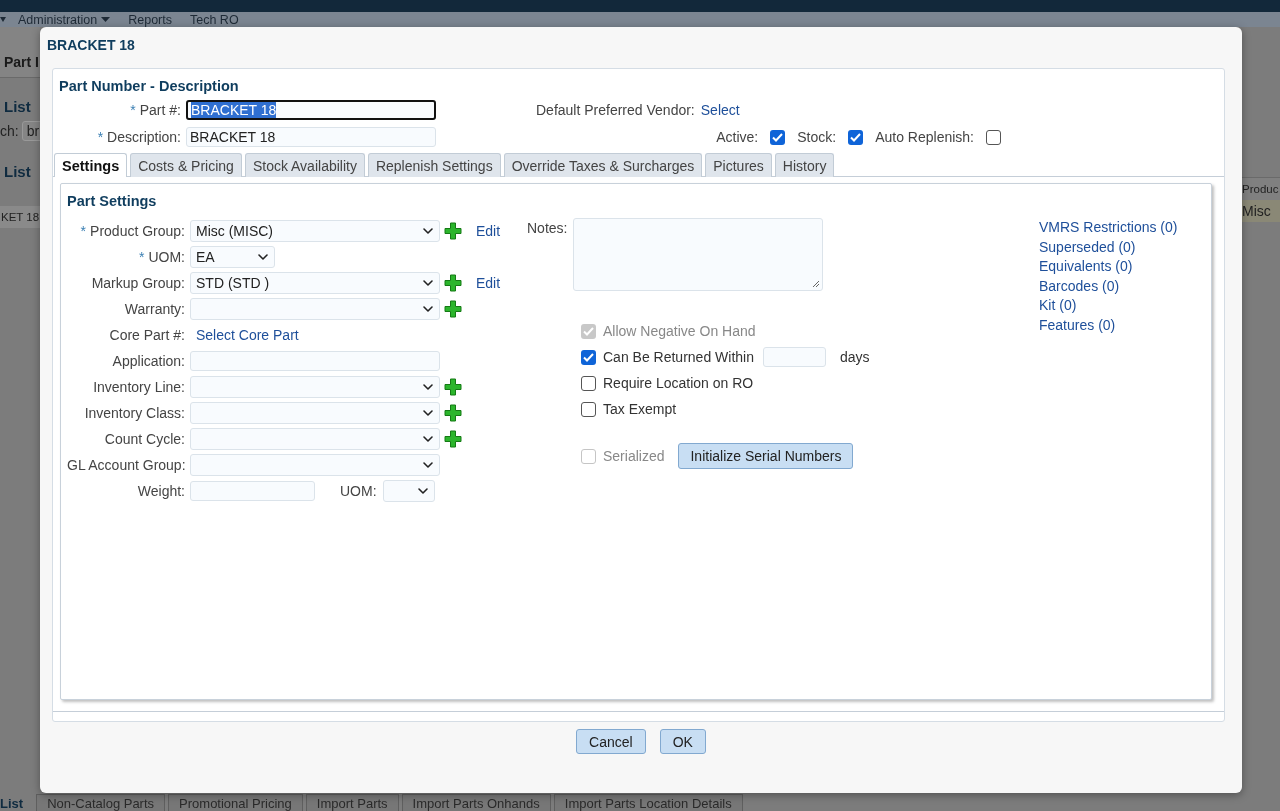  What do you see at coordinates (30, 131) in the screenshot?
I see `search-field: br` at bounding box center [30, 131].